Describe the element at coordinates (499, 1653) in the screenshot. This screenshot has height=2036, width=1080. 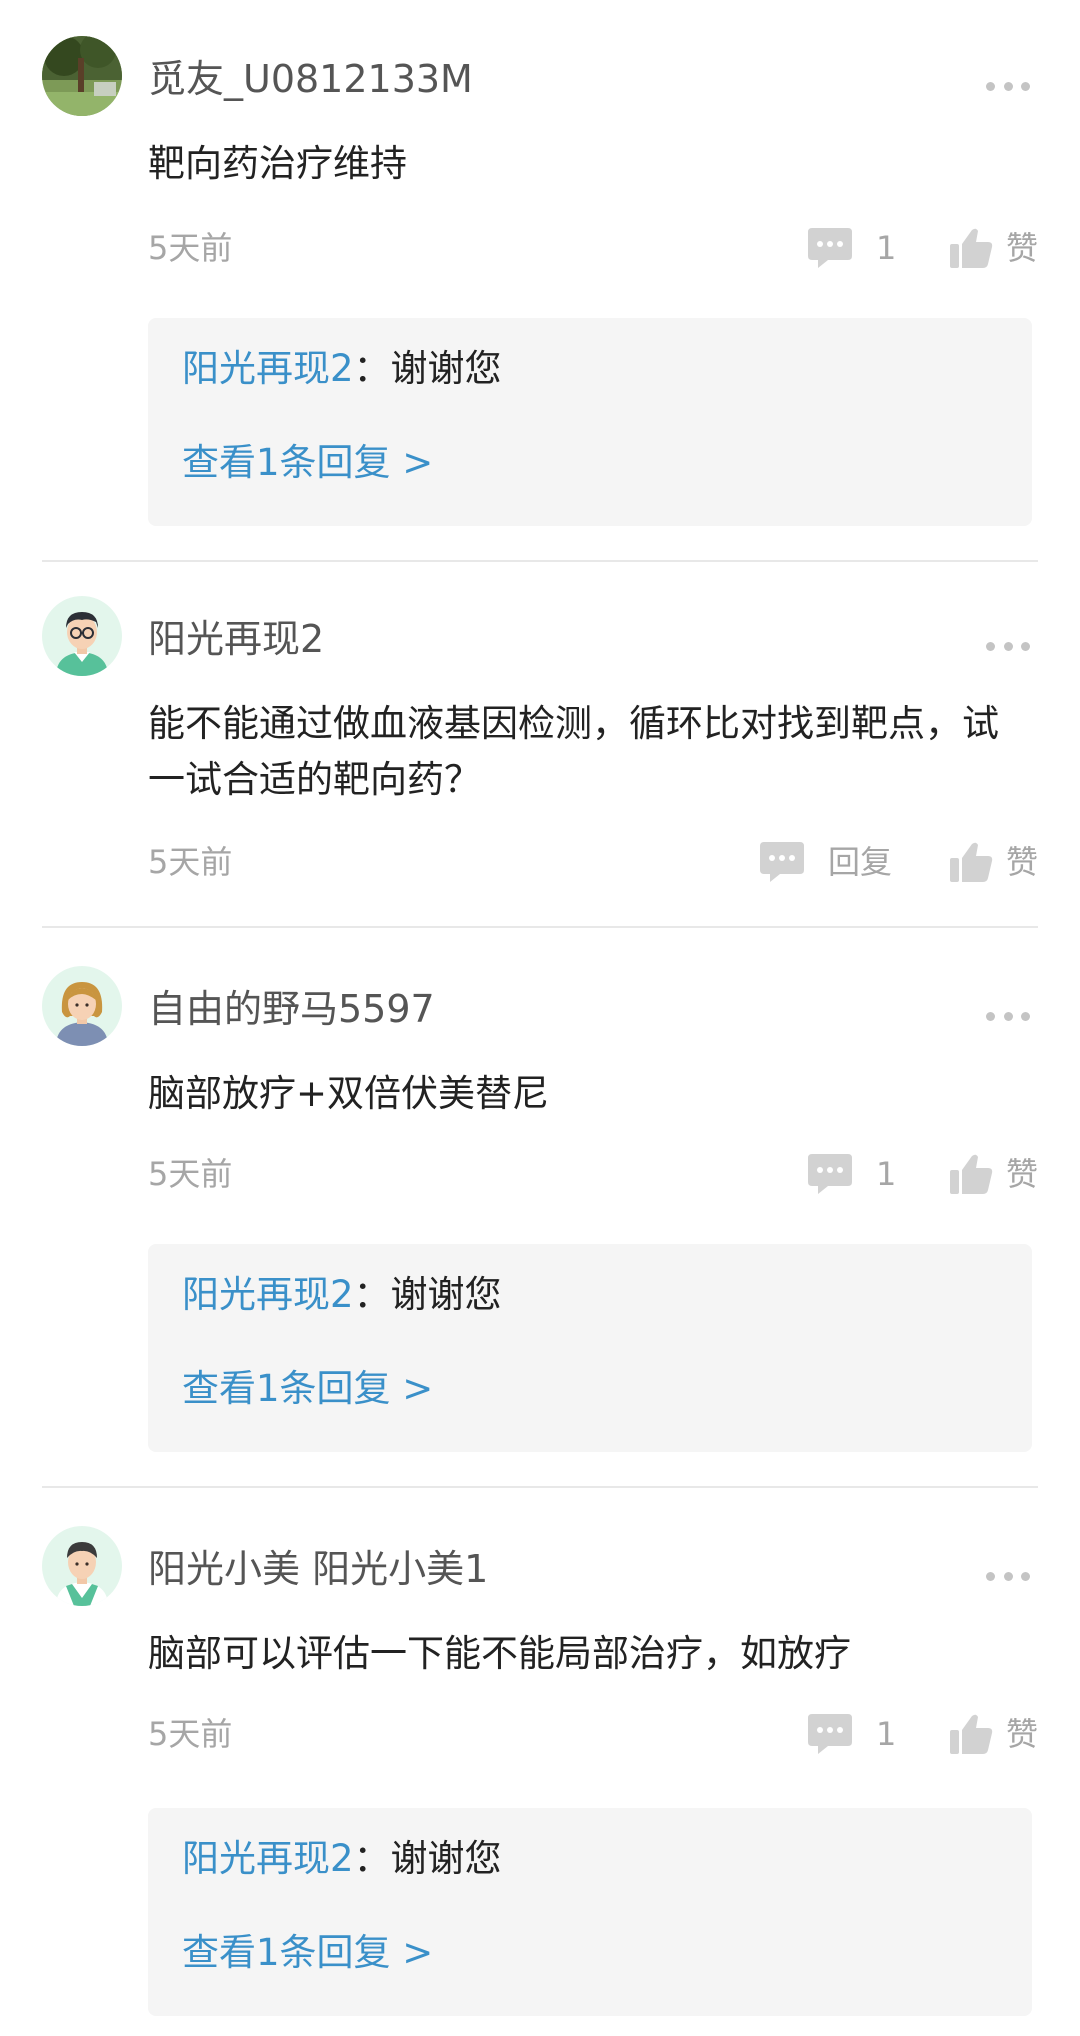
I see `comment-text: 脑部可以评估一下能不能局部治疗，如放疗` at that location.